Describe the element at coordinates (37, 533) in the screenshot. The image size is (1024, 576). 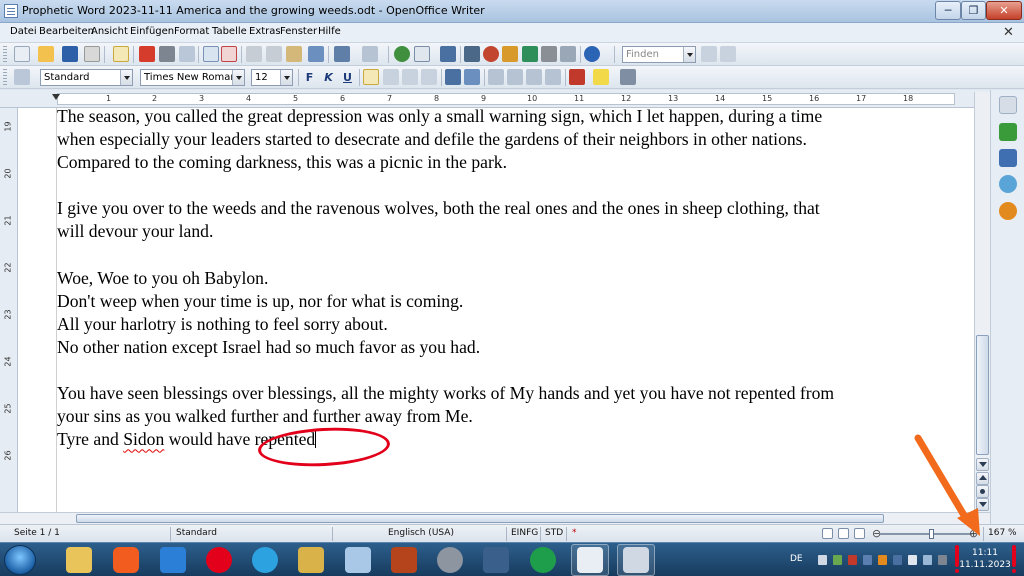
I see `page-indicator: Seite 1 / 1` at that location.